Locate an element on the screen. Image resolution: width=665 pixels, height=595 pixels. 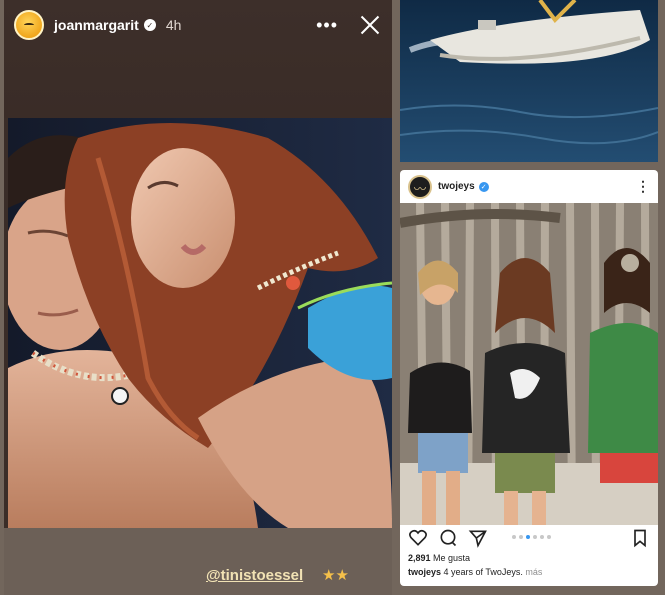
likes-row: 2,891 Me gusta is located at coordinates (529, 558).